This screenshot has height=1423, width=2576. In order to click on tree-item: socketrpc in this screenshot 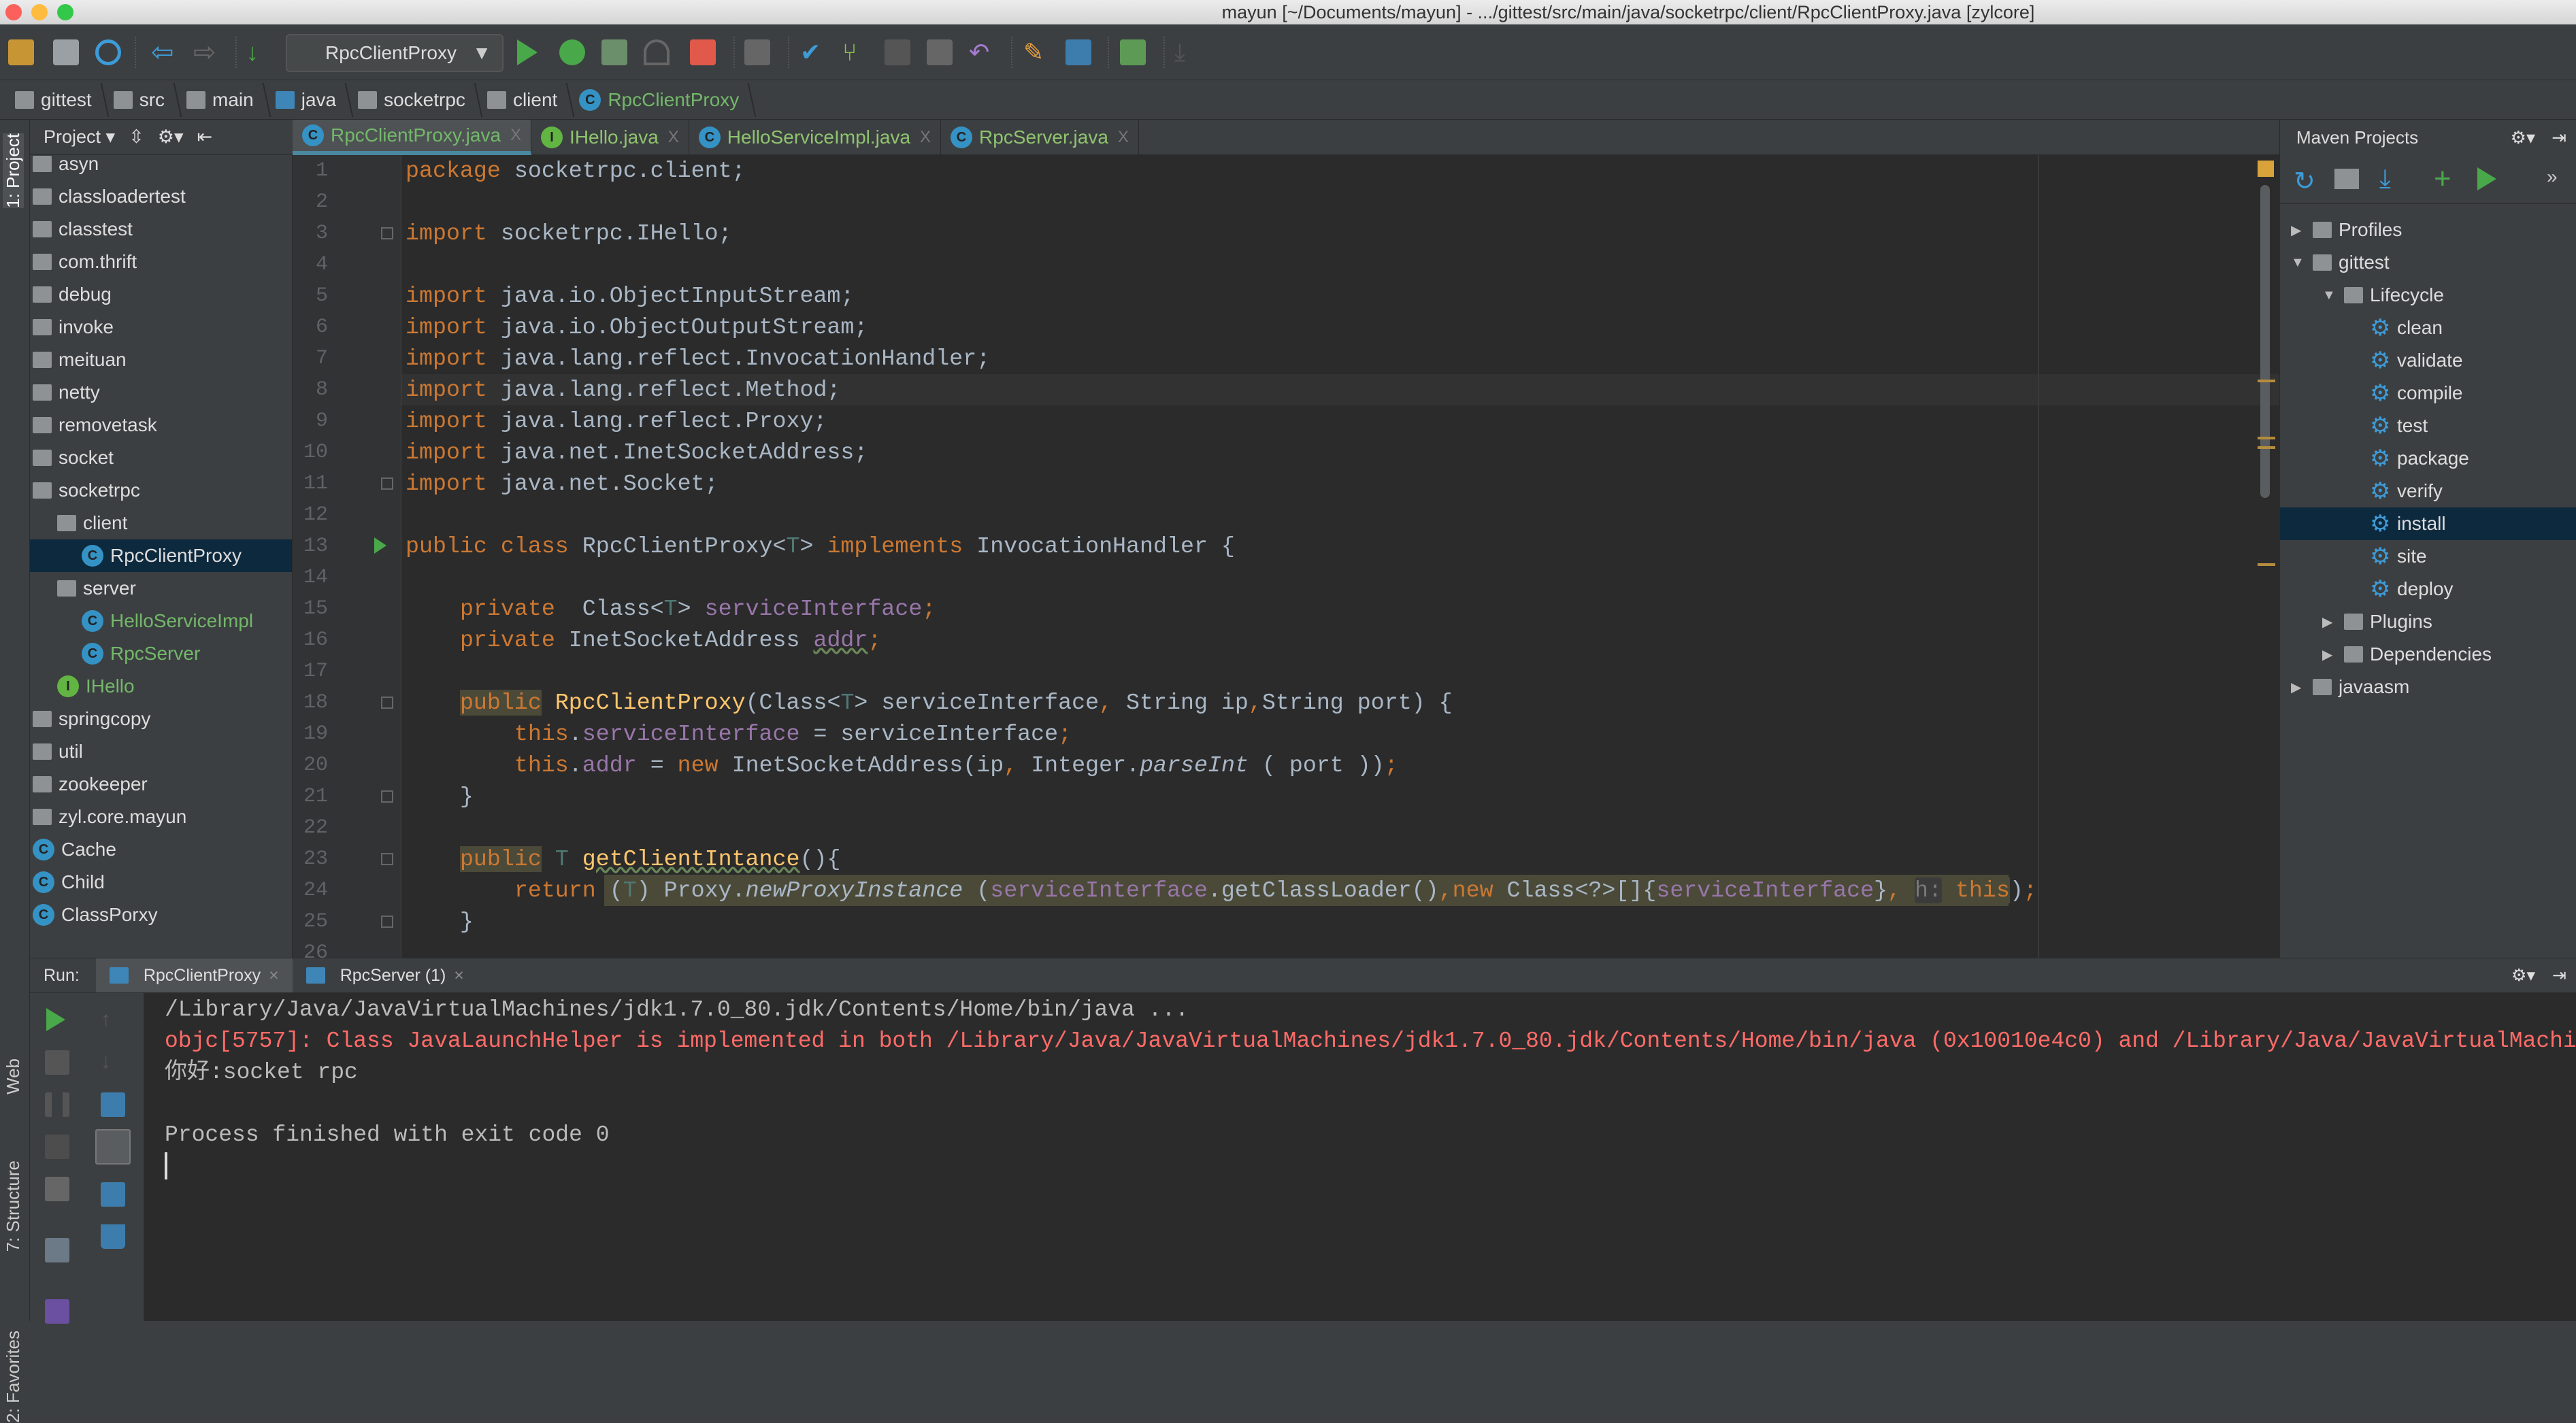, I will do `click(161, 490)`.